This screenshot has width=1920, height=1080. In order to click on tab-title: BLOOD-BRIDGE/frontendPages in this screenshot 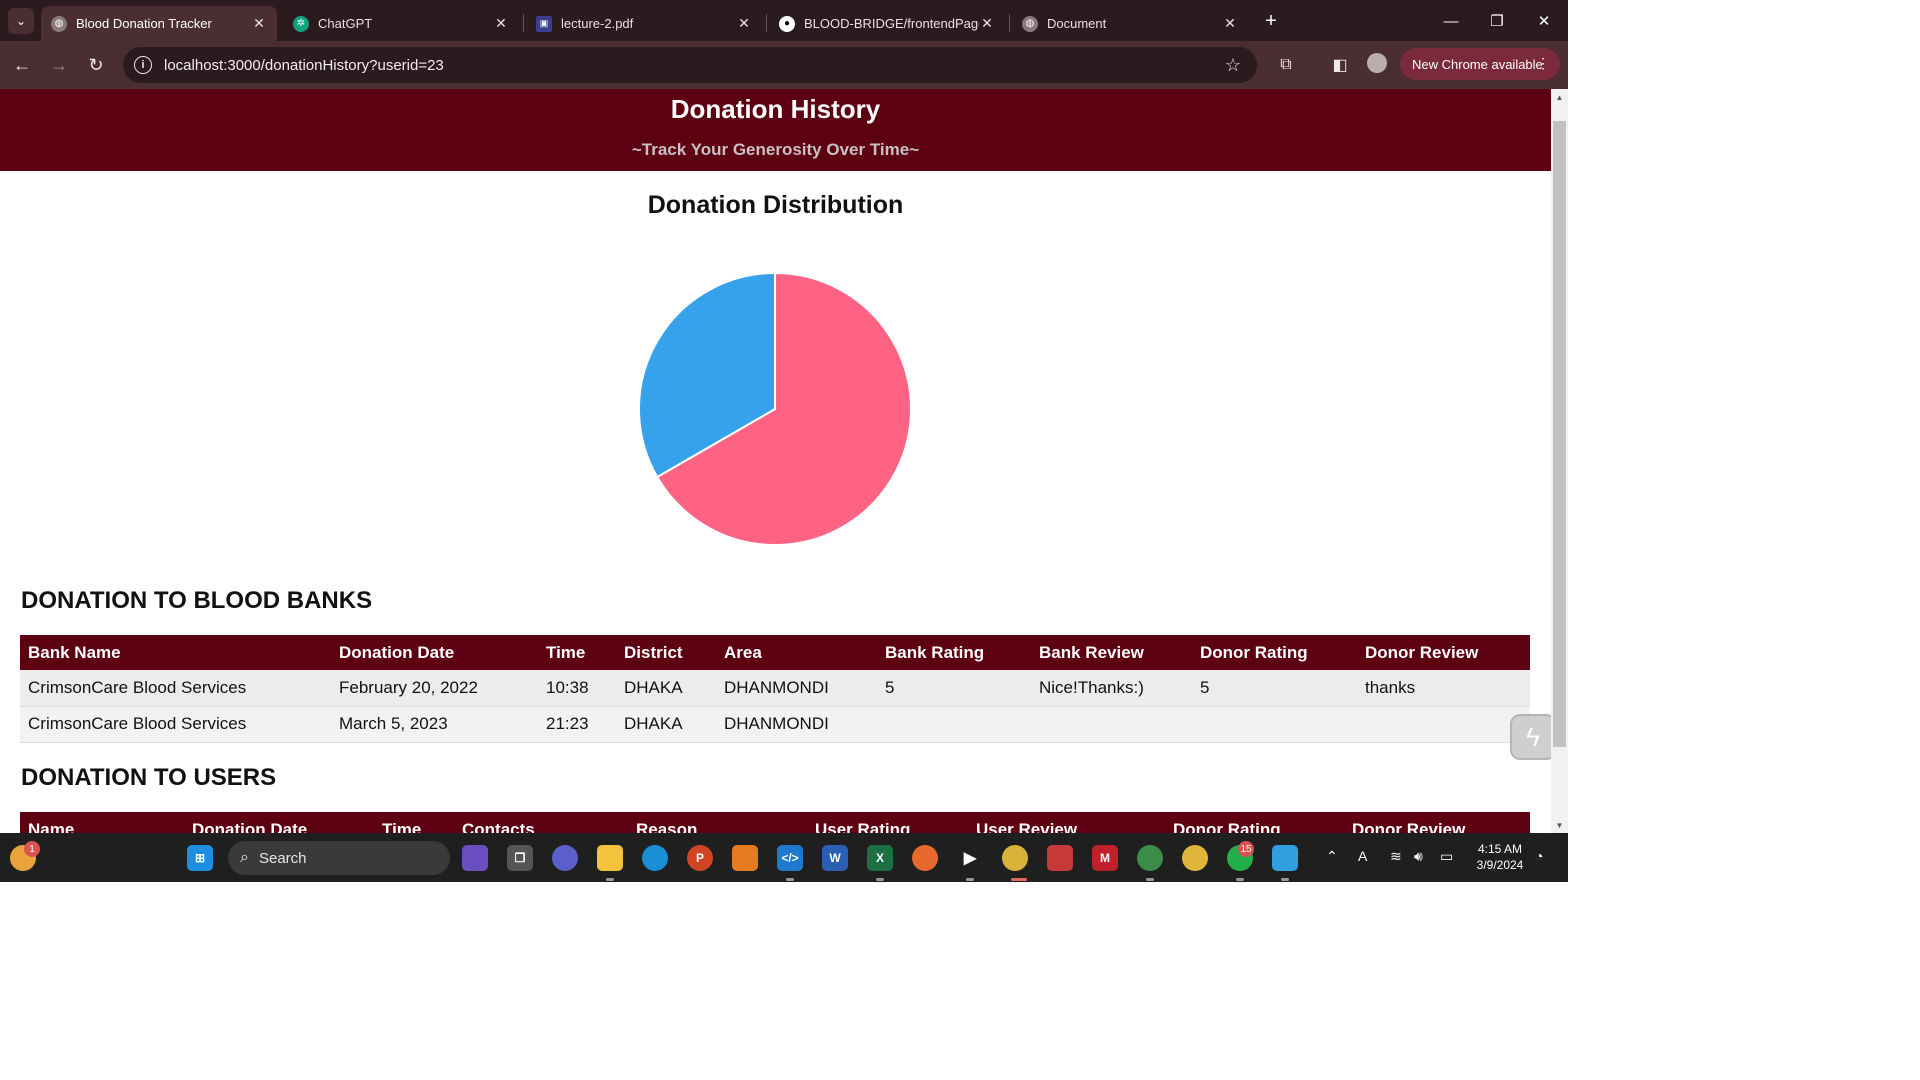, I will do `click(891, 23)`.